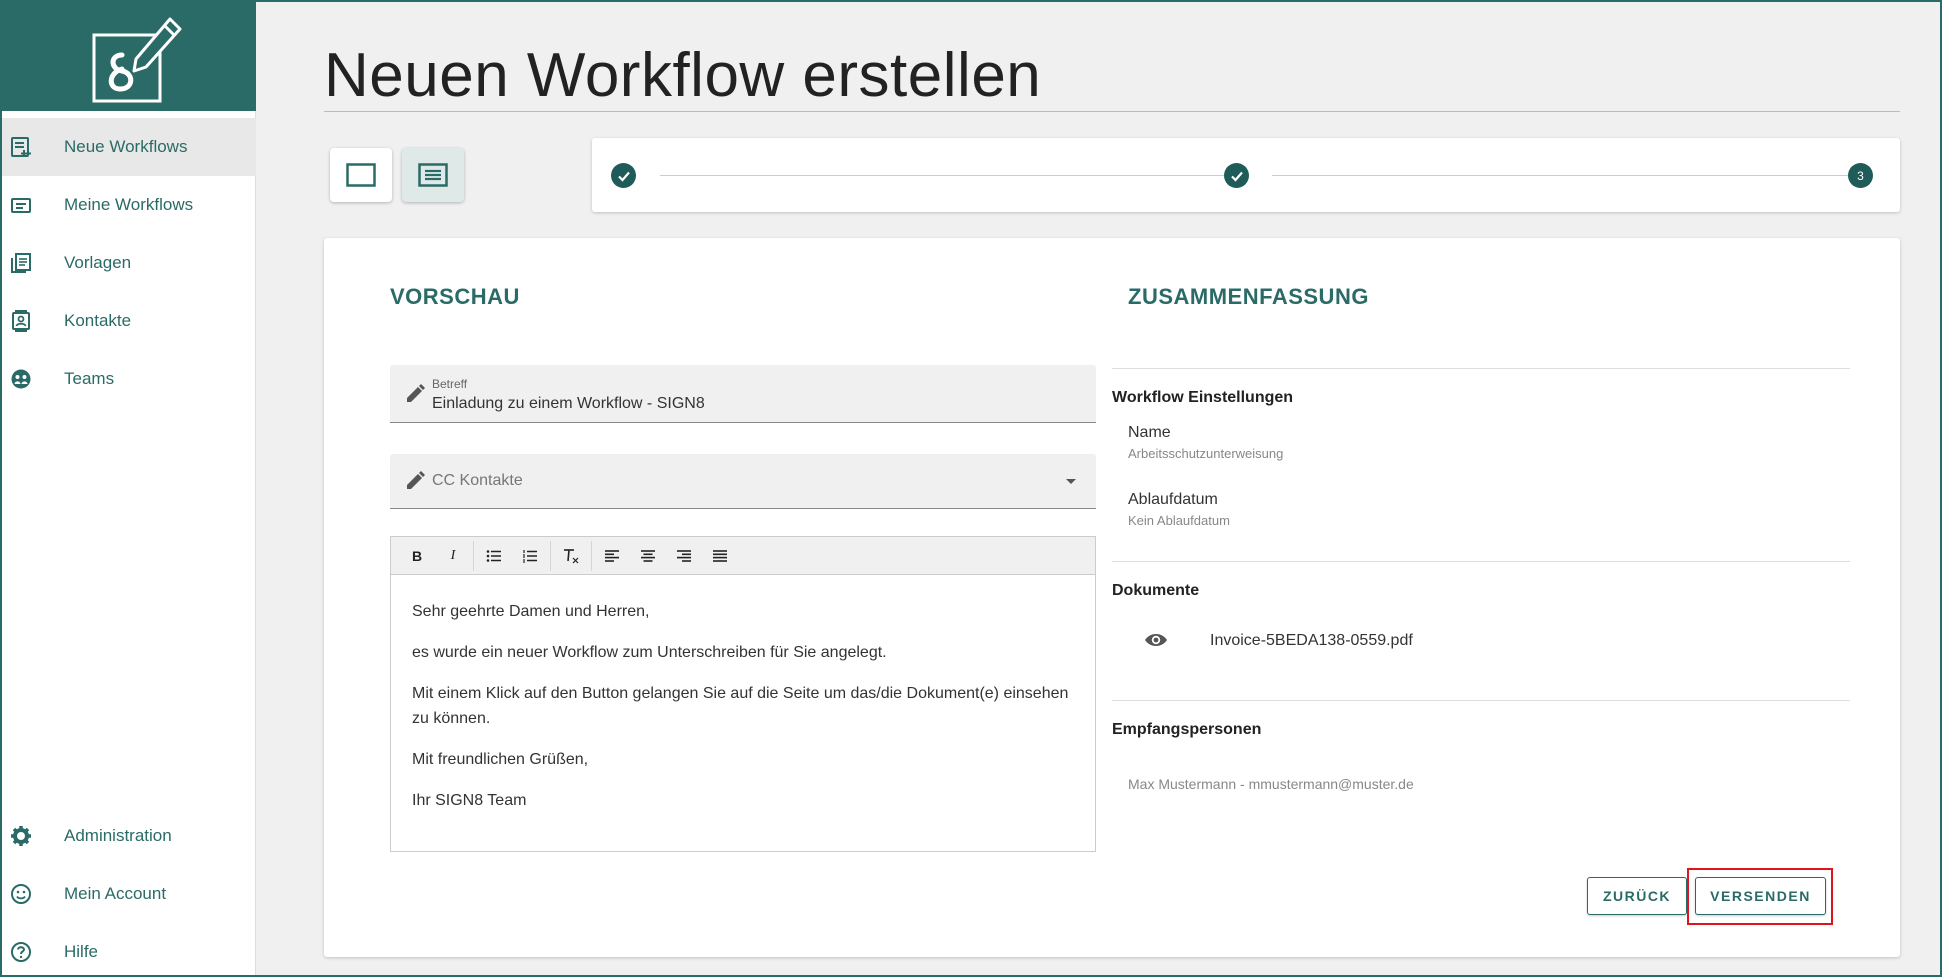 This screenshot has width=1942, height=977. What do you see at coordinates (1156, 640) in the screenshot?
I see `eye-icon` at bounding box center [1156, 640].